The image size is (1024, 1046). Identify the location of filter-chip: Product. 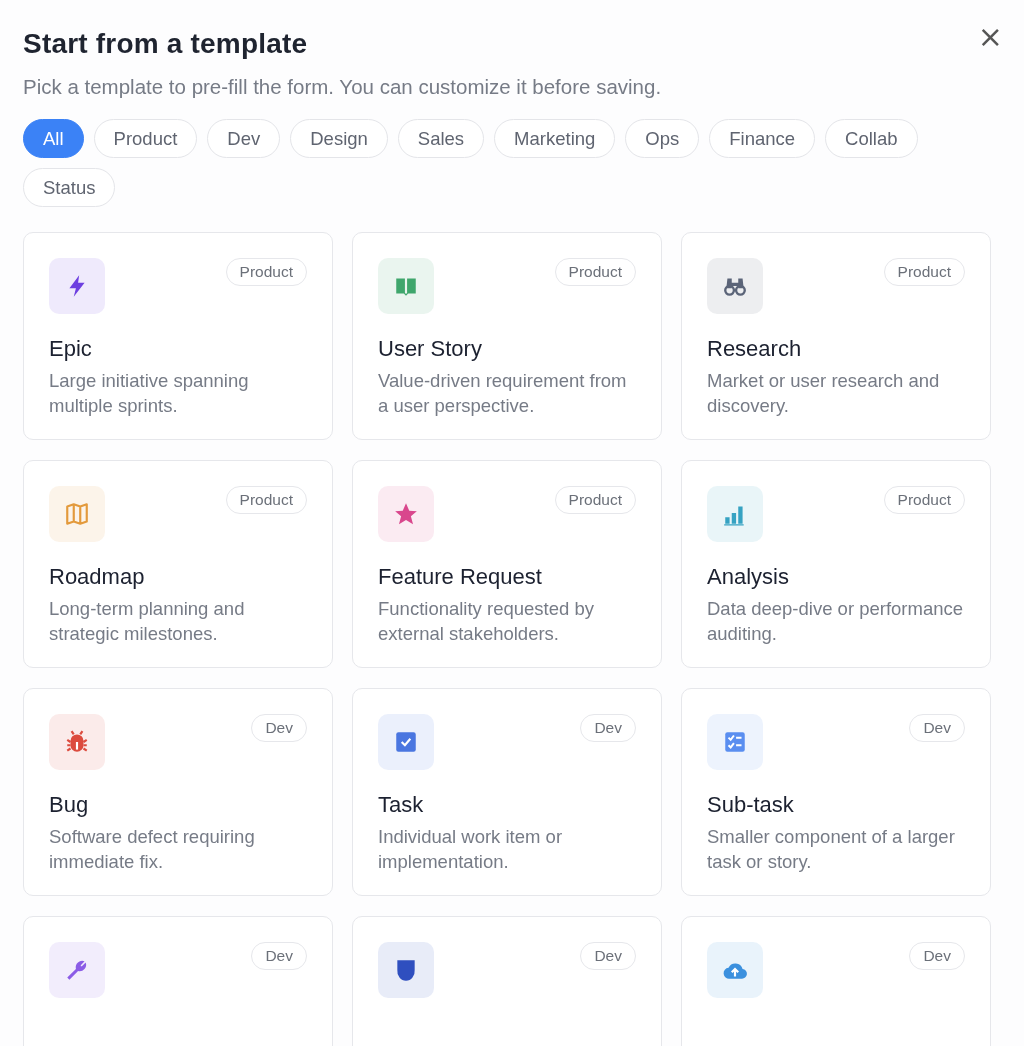
(145, 138).